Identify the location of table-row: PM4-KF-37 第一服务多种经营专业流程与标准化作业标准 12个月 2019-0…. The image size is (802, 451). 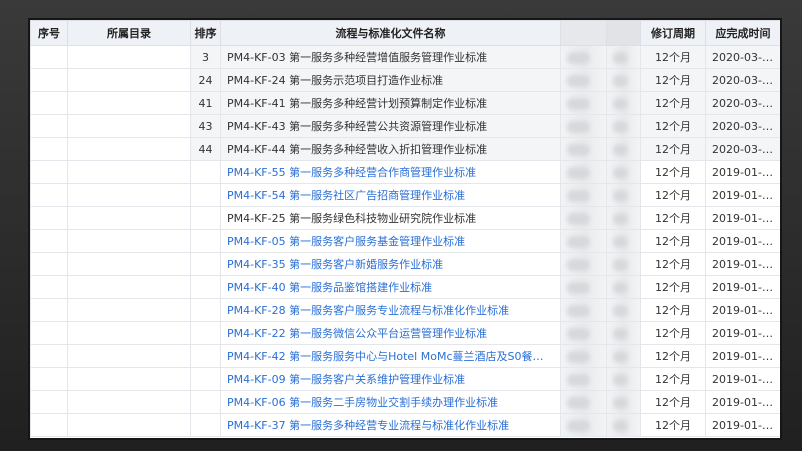
(405, 425).